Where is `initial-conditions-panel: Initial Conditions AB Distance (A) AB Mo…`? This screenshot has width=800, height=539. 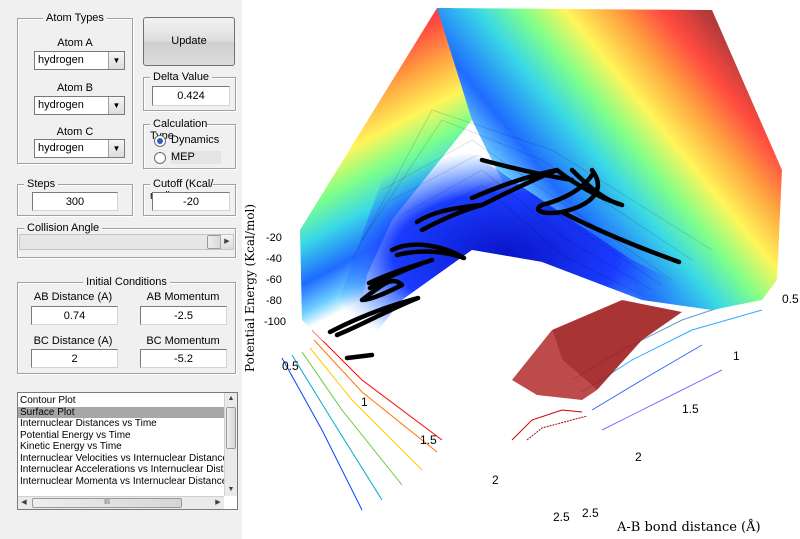 initial-conditions-panel: Initial Conditions AB Distance (A) AB Mo… is located at coordinates (126, 325).